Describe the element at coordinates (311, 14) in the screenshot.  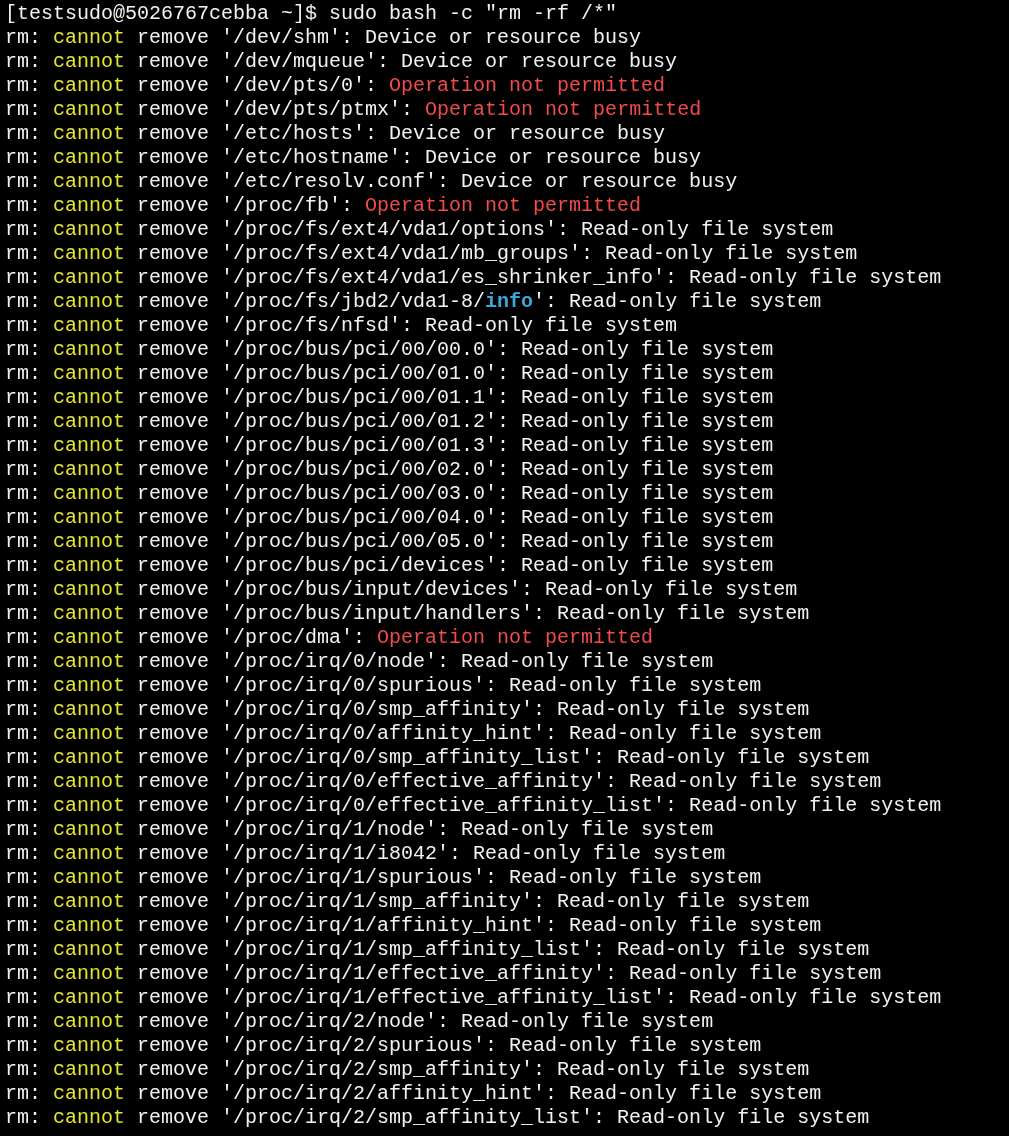
I see `command-line: [testsudo@5026767cebba ~]$ sudo bash -c "rm -rf /*"` at that location.